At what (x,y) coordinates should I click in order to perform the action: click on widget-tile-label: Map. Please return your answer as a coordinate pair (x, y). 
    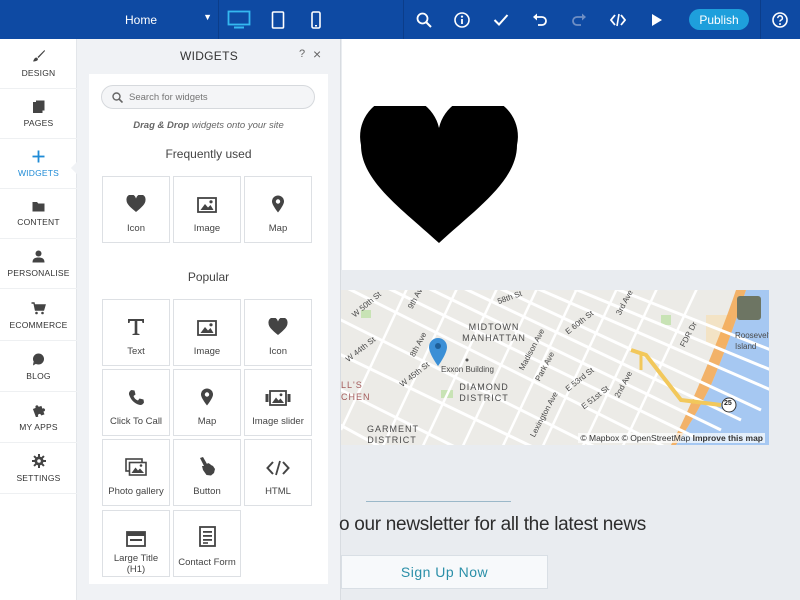
    Looking at the image, I should click on (278, 228).